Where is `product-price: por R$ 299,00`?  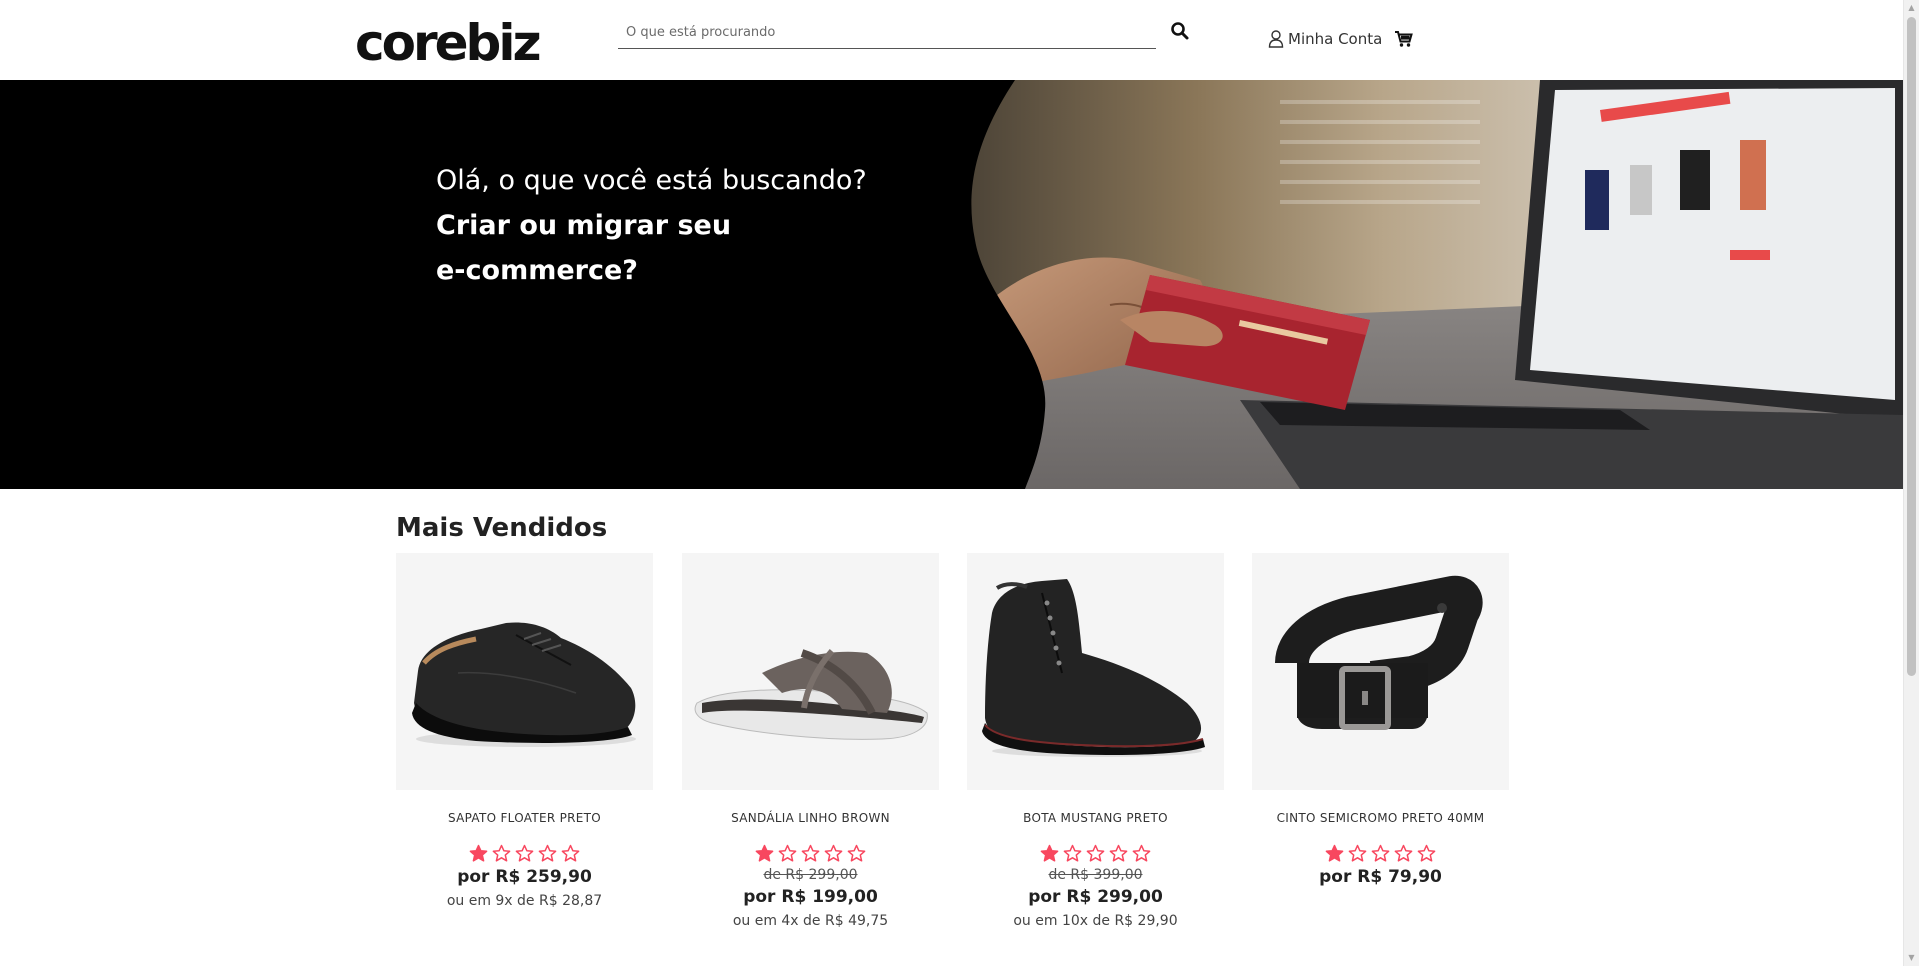 product-price: por R$ 299,00 is located at coordinates (1095, 897).